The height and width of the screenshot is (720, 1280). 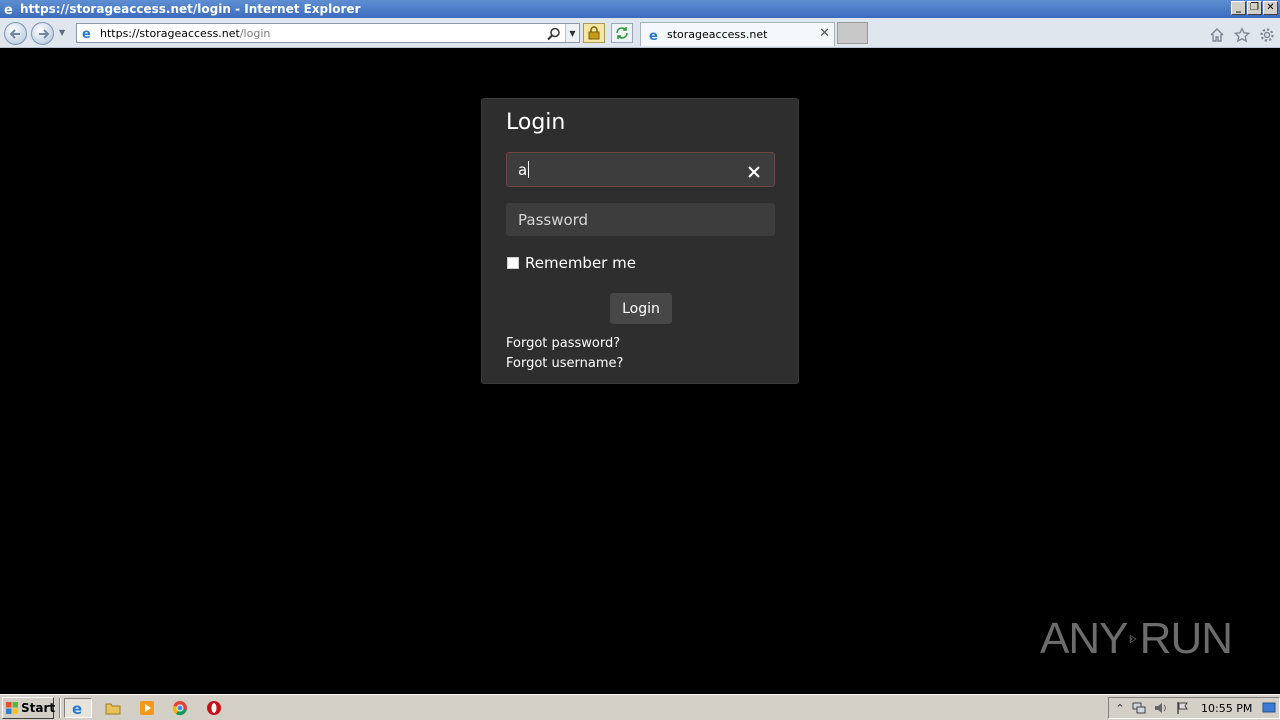 I want to click on action-center-flag-icon, so click(x=1183, y=708).